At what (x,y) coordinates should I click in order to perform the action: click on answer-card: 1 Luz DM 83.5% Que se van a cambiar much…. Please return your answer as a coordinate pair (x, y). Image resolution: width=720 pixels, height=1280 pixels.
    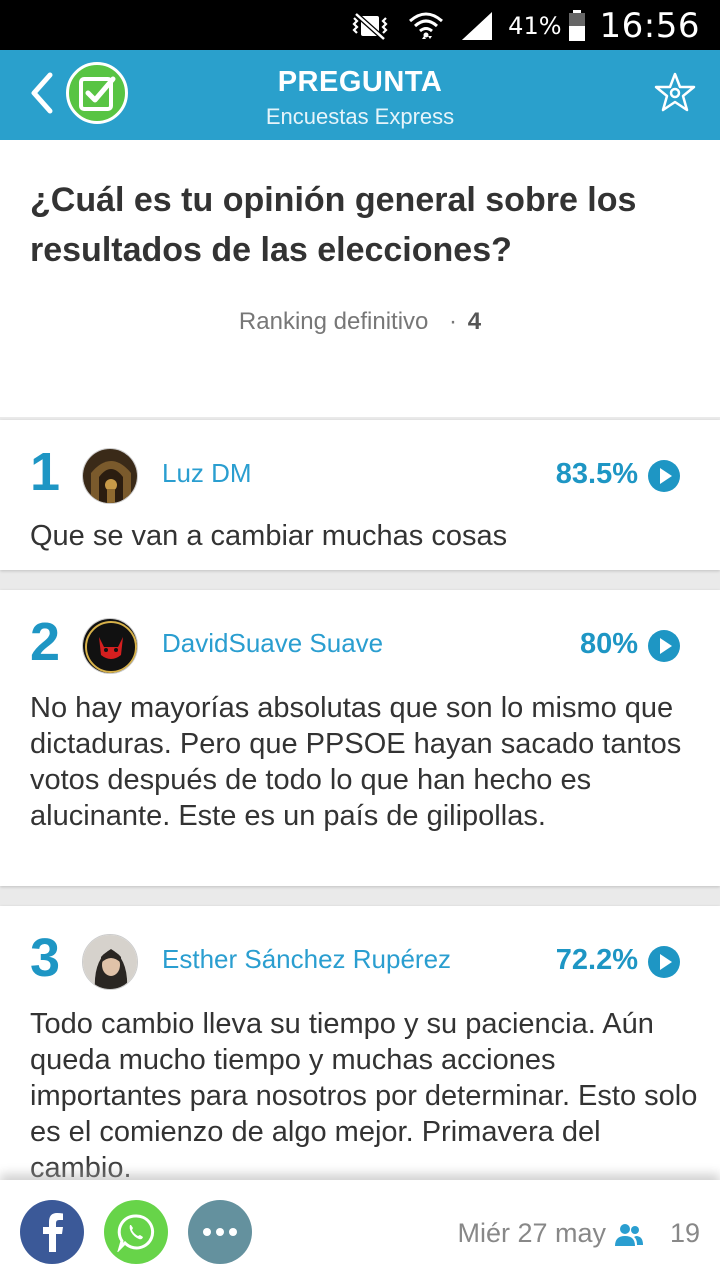
    Looking at the image, I should click on (360, 495).